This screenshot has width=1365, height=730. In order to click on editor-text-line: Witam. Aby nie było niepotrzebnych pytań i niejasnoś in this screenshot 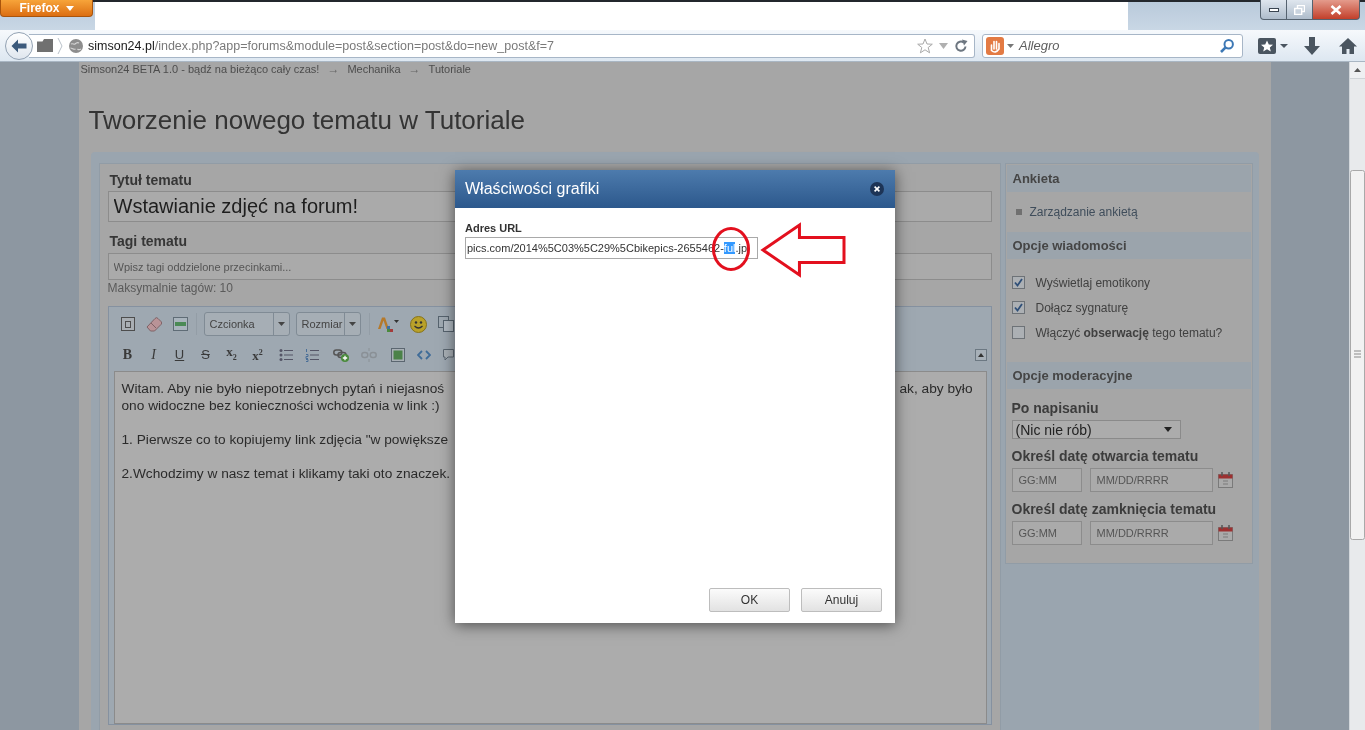, I will do `click(283, 388)`.